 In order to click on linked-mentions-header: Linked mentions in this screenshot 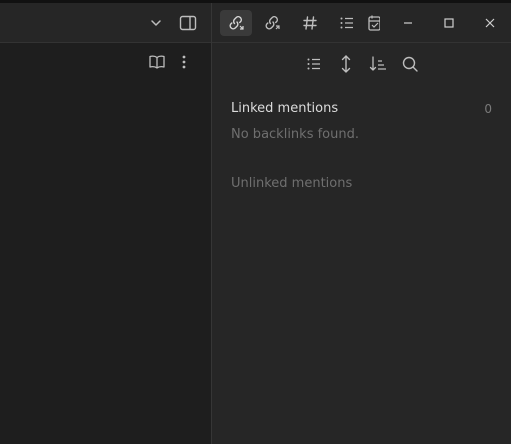, I will do `click(284, 108)`.